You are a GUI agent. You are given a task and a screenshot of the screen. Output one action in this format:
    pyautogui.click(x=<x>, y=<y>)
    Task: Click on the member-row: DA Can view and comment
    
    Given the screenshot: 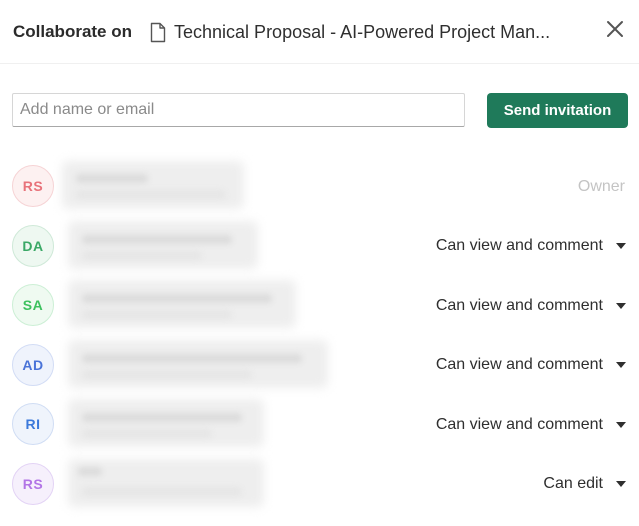 What is the action you would take?
    pyautogui.click(x=319, y=247)
    